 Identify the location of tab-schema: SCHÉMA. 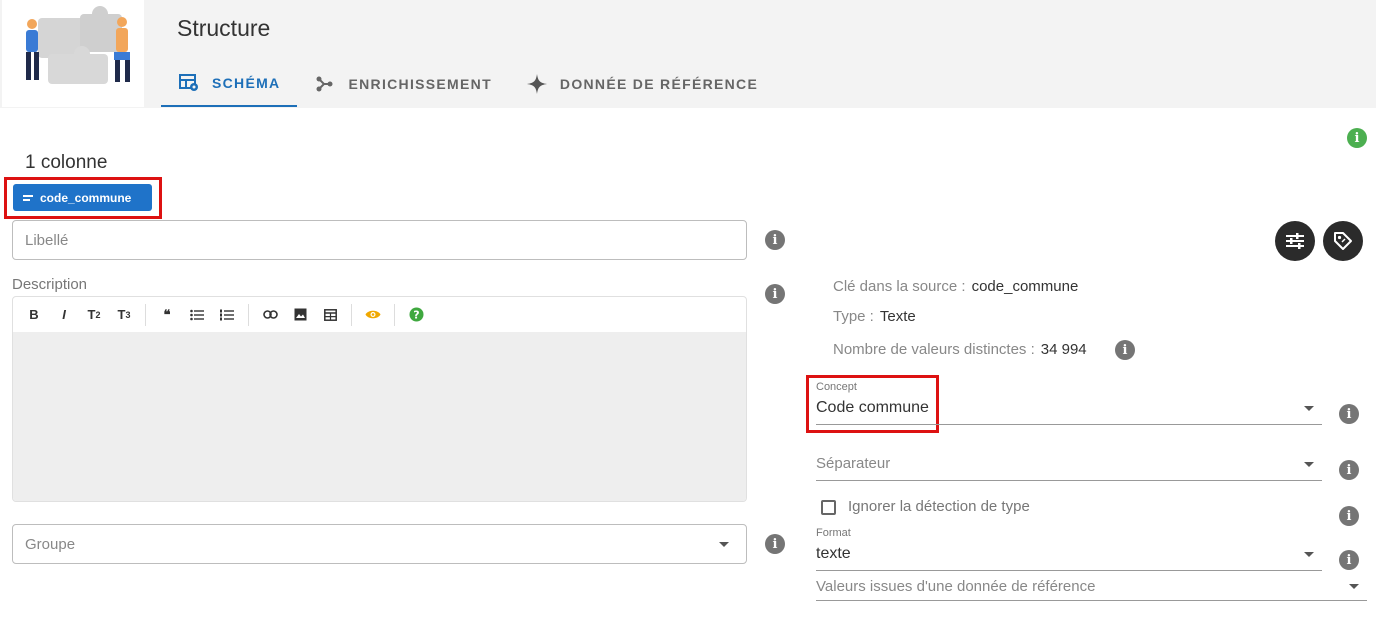
(229, 83).